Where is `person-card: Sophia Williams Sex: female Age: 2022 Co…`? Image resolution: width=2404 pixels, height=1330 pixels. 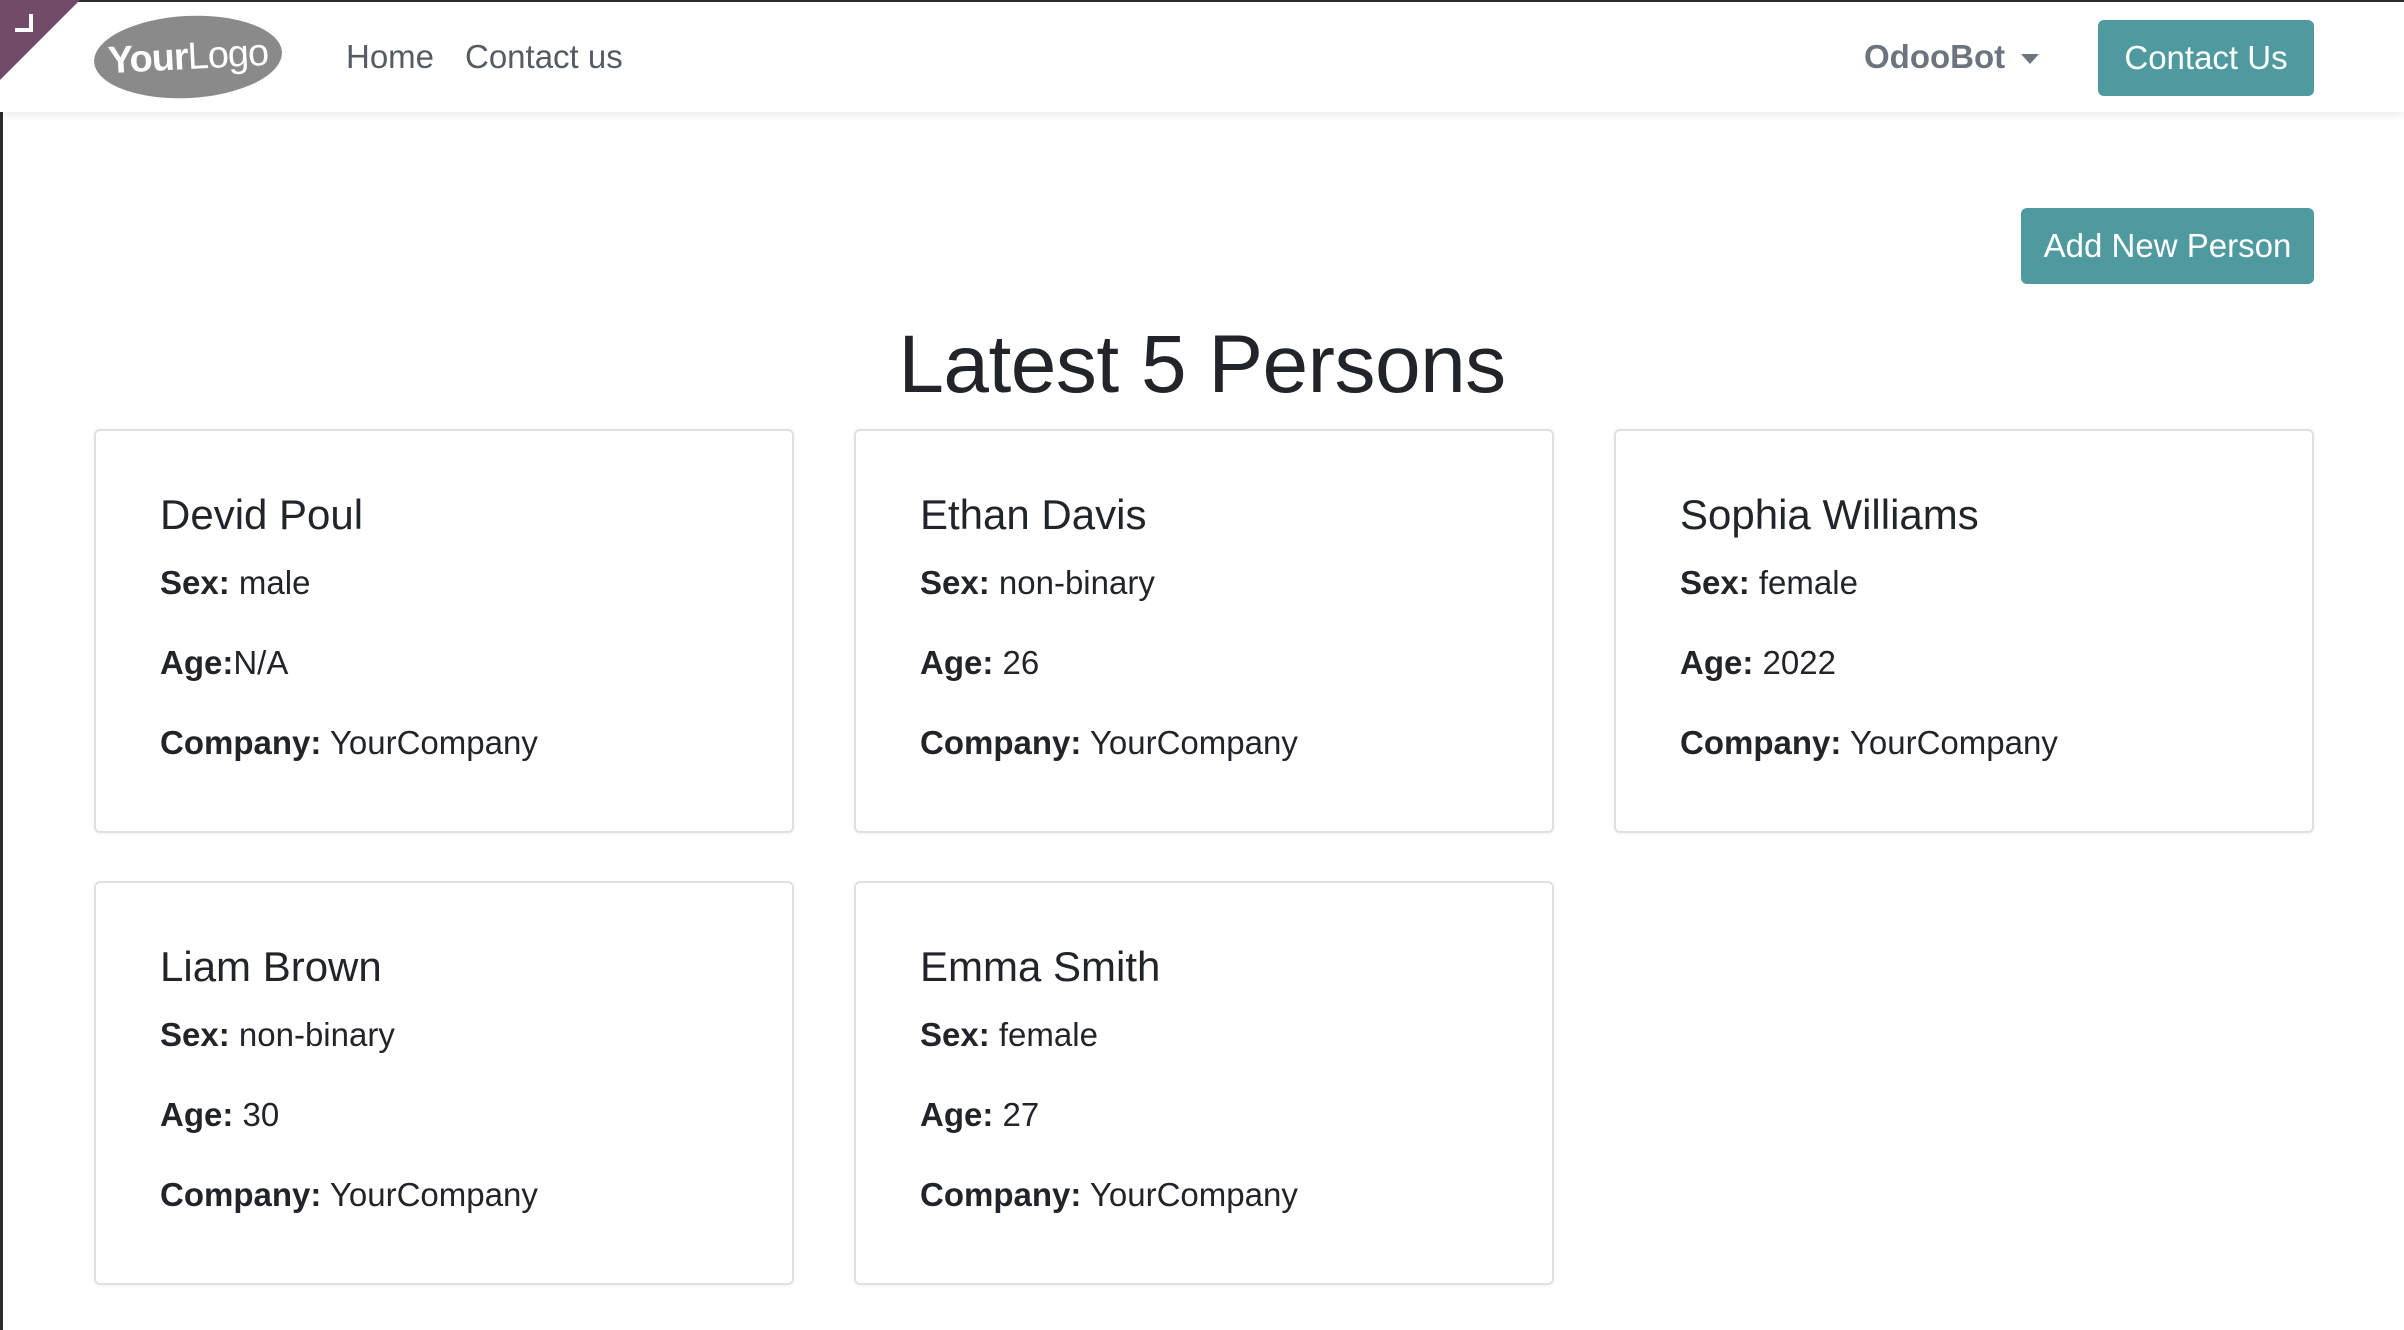 person-card: Sophia Williams Sex: female Age: 2022 Co… is located at coordinates (1964, 631).